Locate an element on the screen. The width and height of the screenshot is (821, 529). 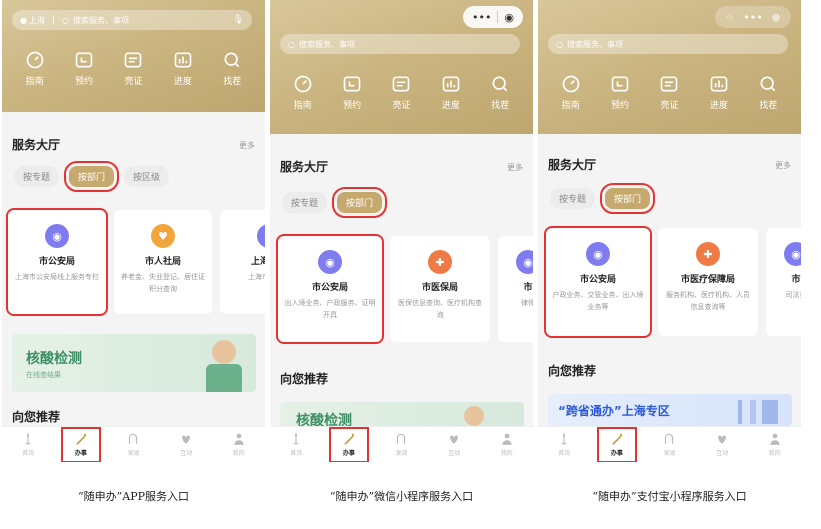
caption-app: “随申办”APP服务入口 is located at coordinates (133, 496).